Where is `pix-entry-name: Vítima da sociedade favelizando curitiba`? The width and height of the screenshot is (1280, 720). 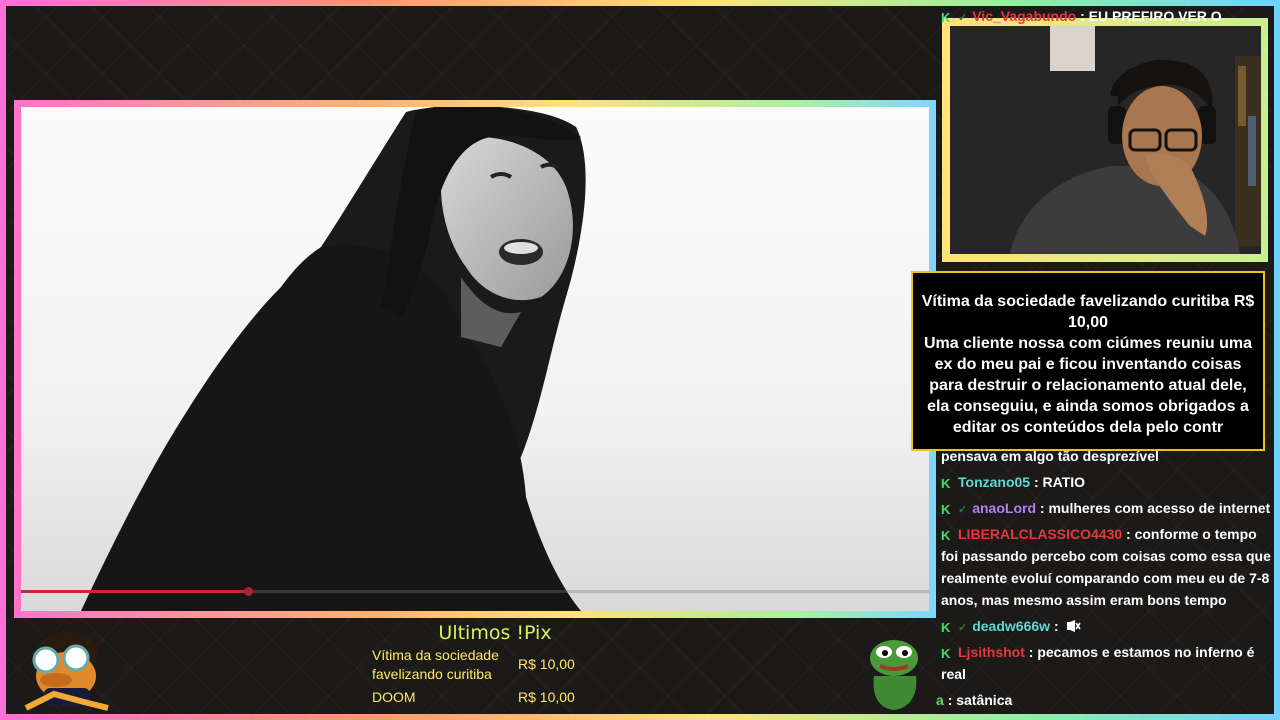
pix-entry-name: Vítima da sociedade favelizando curitiba is located at coordinates (435, 664).